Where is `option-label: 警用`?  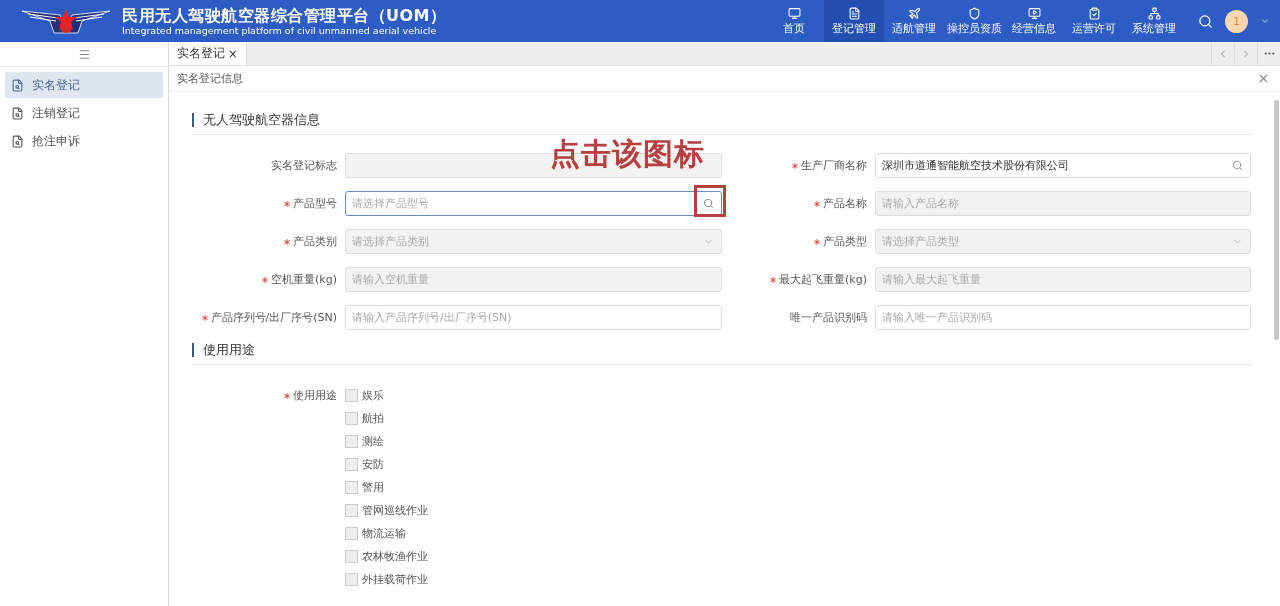 option-label: 警用 is located at coordinates (373, 487).